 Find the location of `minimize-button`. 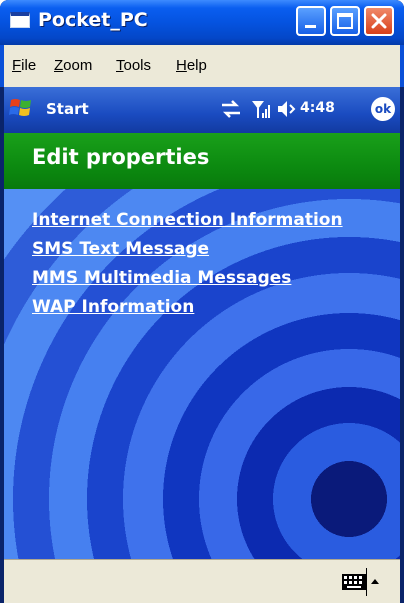

minimize-button is located at coordinates (311, 21).